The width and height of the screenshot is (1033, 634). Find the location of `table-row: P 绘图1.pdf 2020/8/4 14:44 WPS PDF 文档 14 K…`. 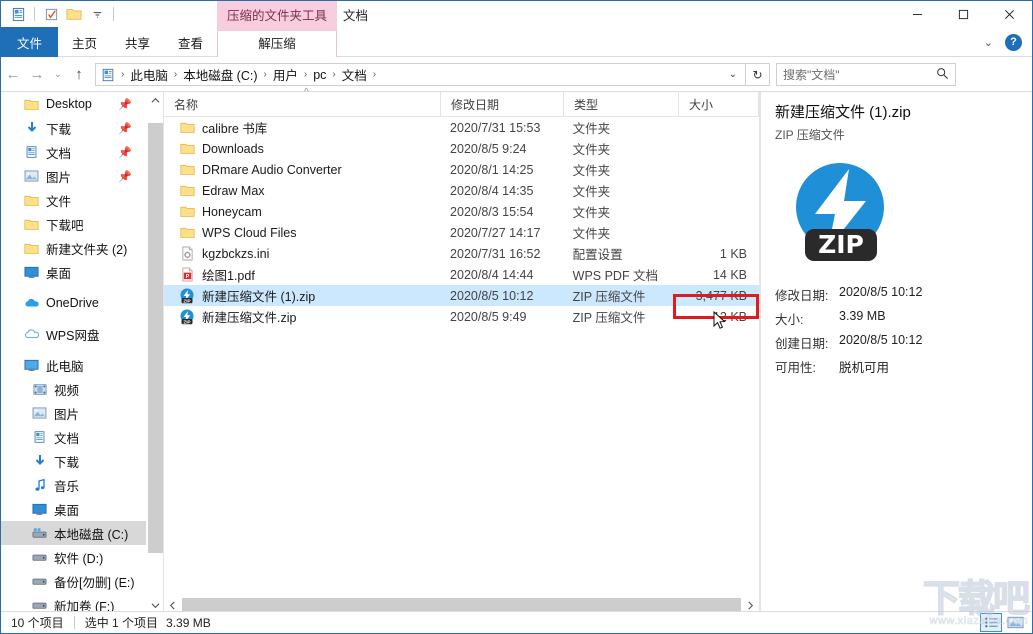

table-row: P 绘图1.pdf 2020/8/4 14:44 WPS PDF 文档 14 K… is located at coordinates (461, 274).